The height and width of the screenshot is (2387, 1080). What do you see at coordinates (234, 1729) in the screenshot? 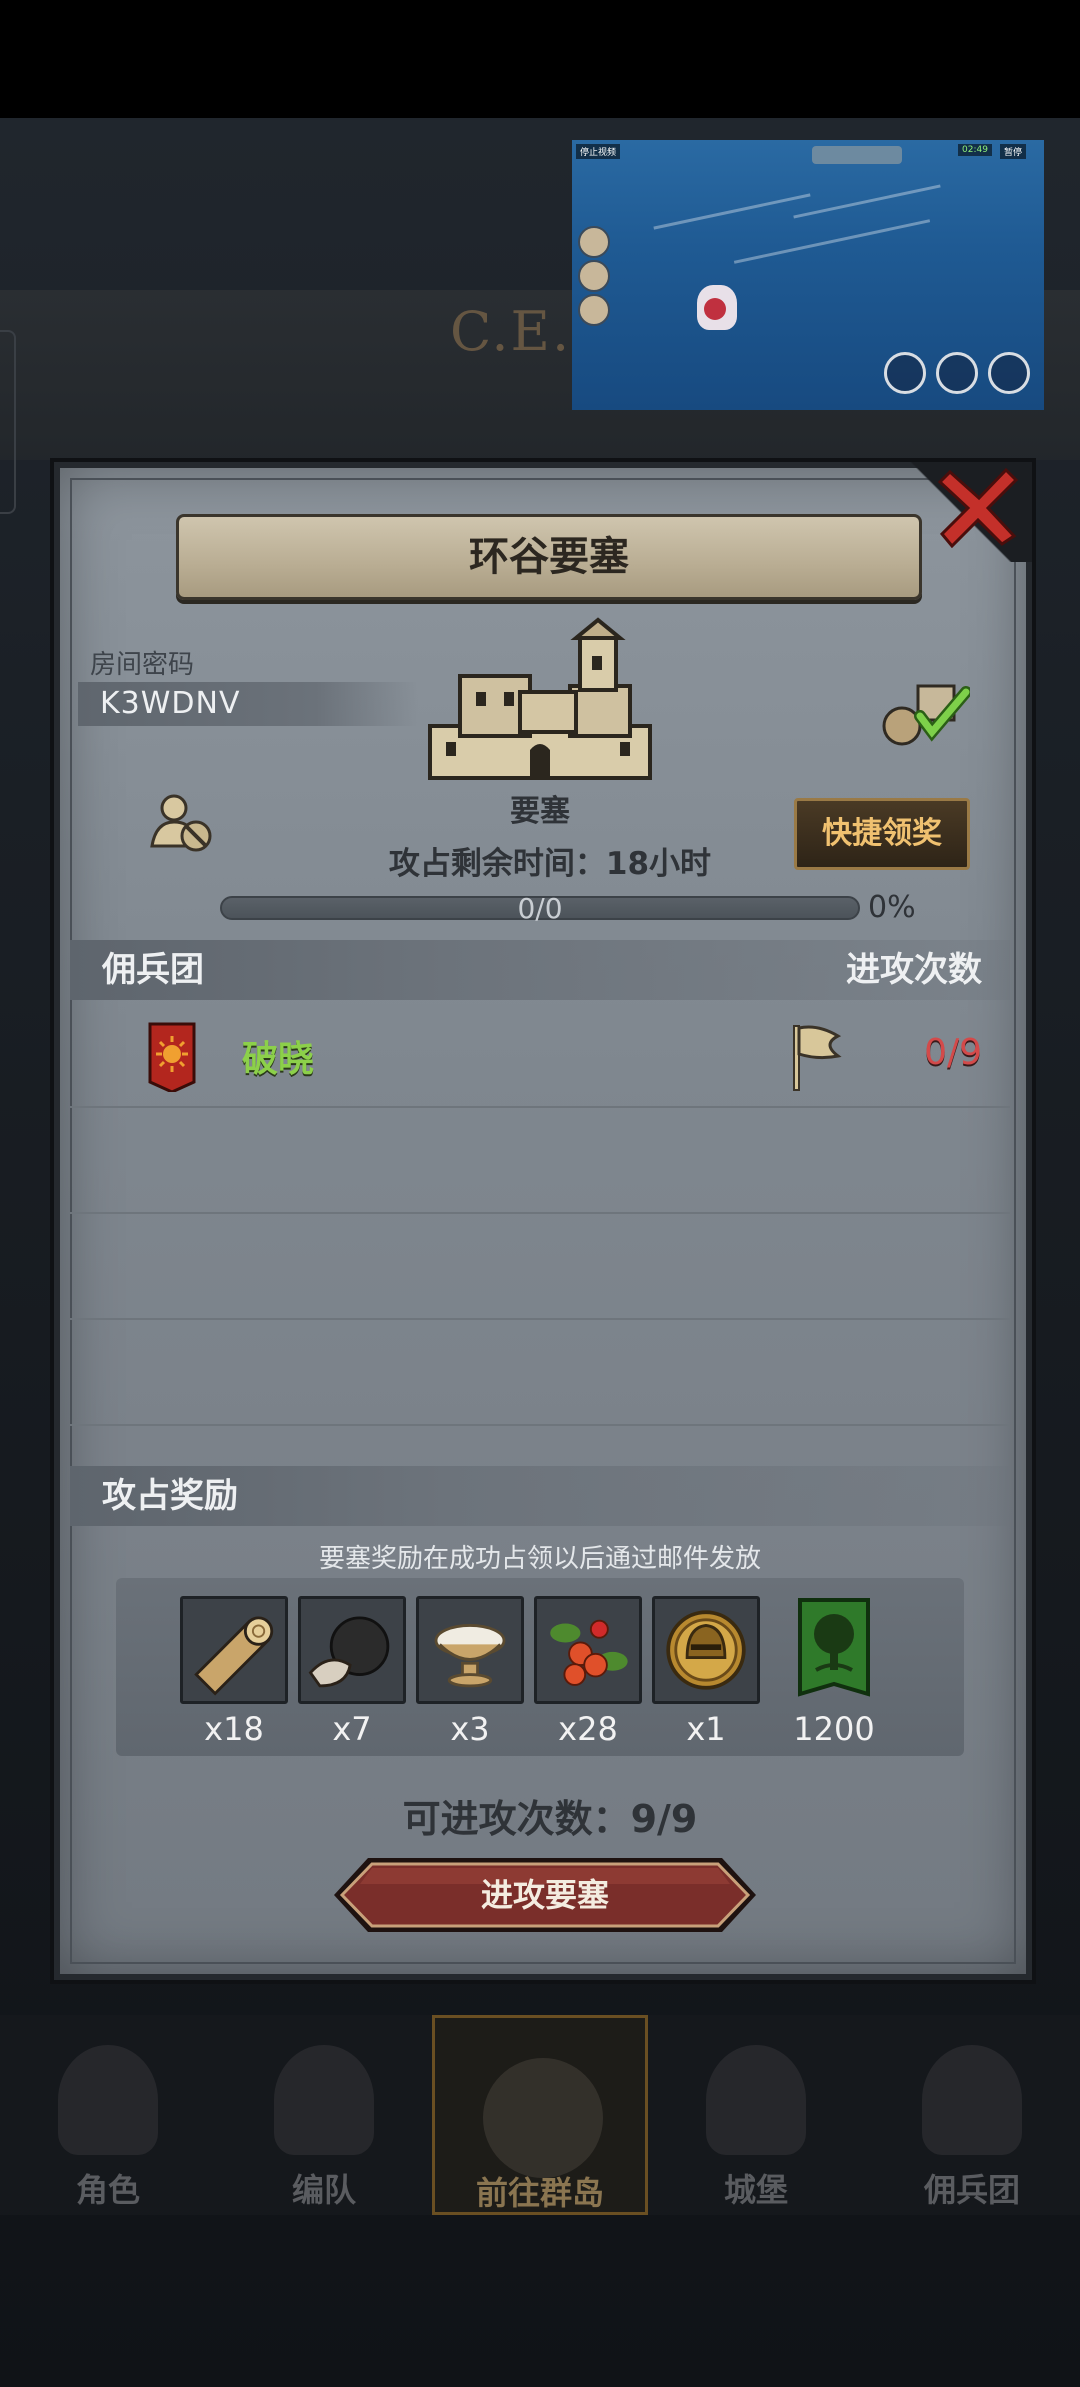
I see `reward-qty: x18` at bounding box center [234, 1729].